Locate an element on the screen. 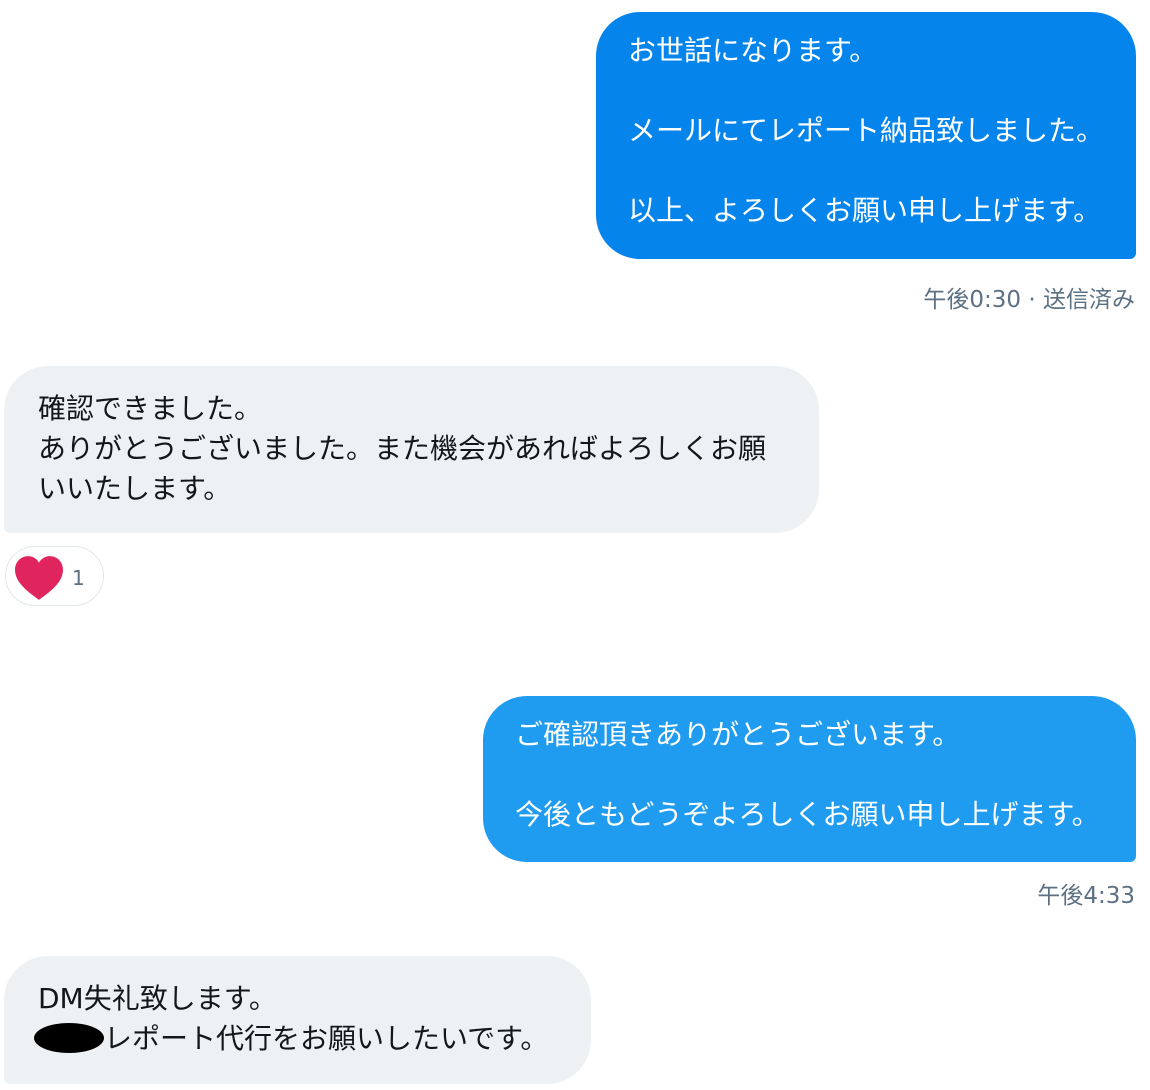 The width and height of the screenshot is (1150, 1090). message-timestamp: 午後4:33 is located at coordinates (1086, 896).